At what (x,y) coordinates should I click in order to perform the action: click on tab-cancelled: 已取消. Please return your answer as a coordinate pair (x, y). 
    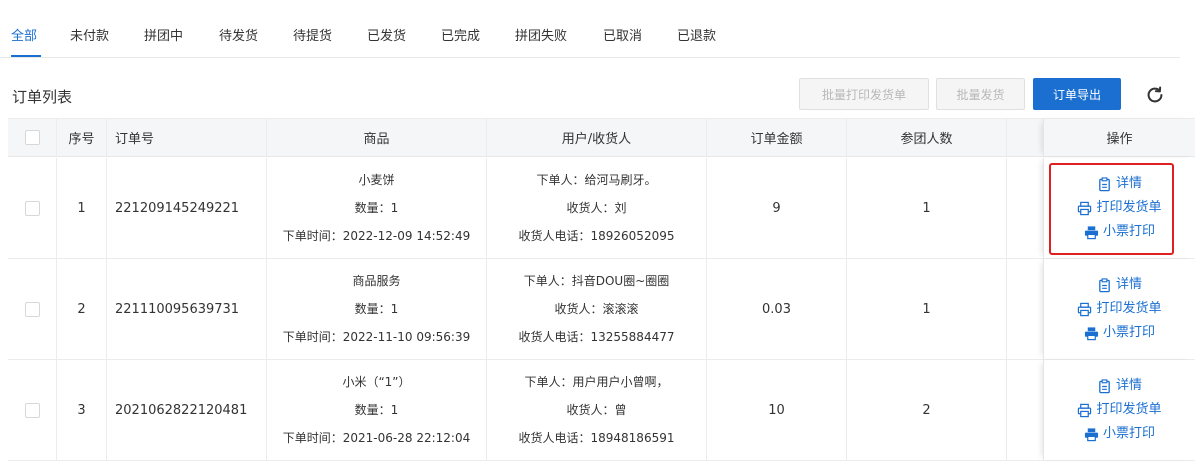
    Looking at the image, I should click on (622, 34).